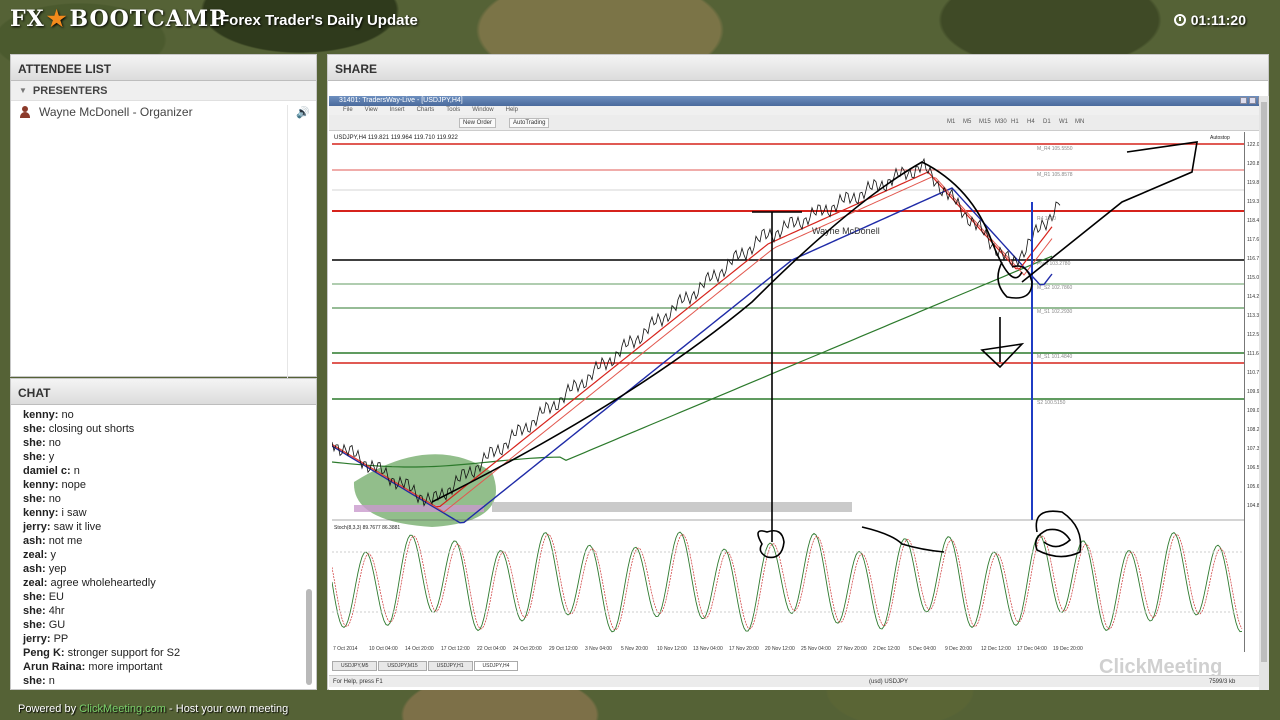 The height and width of the screenshot is (720, 1280). I want to click on symbol-tab: USDJPY,H1, so click(450, 666).